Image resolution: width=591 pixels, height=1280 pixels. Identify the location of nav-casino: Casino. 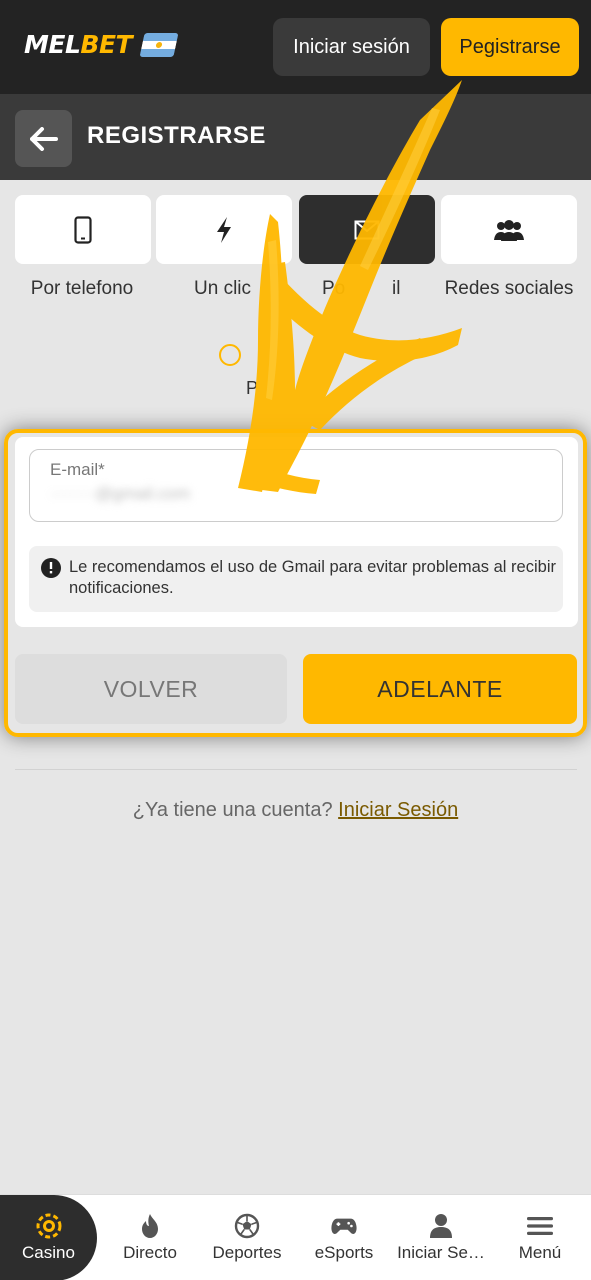
(48, 1237).